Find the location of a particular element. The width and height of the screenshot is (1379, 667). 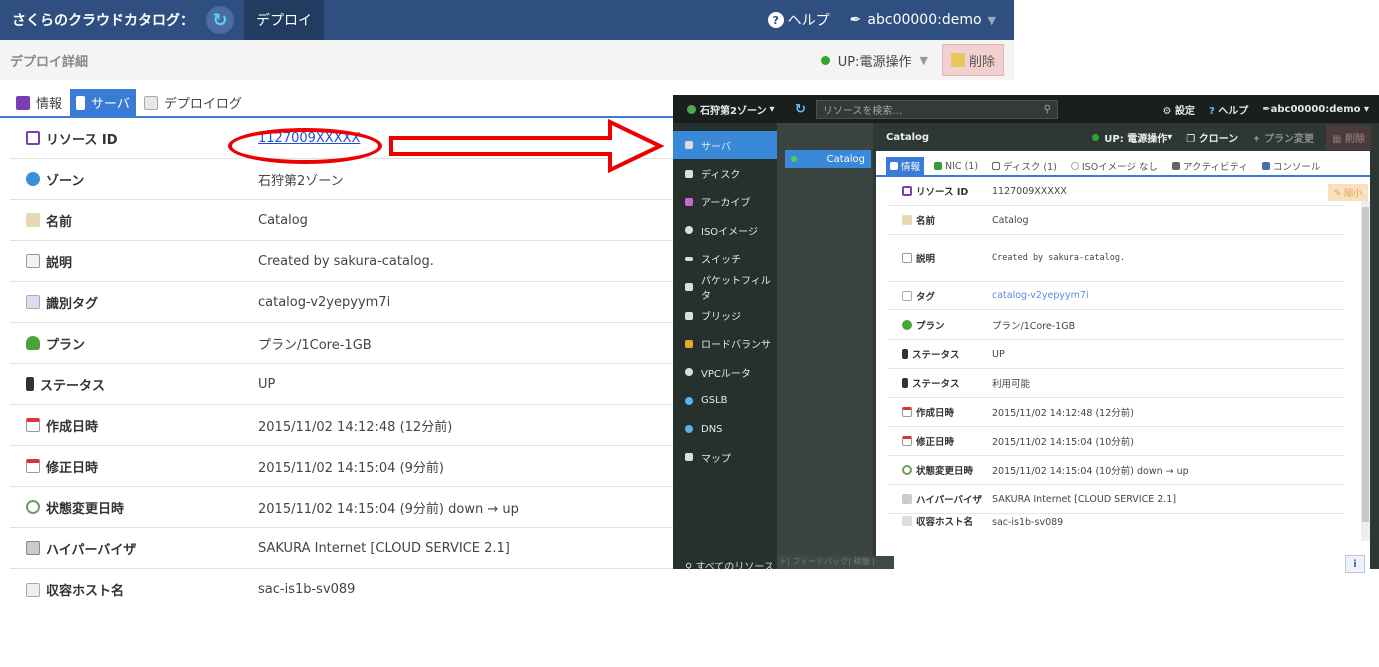

sidebar-item-packet-filter: パケットフィルタ is located at coordinates (725, 287).